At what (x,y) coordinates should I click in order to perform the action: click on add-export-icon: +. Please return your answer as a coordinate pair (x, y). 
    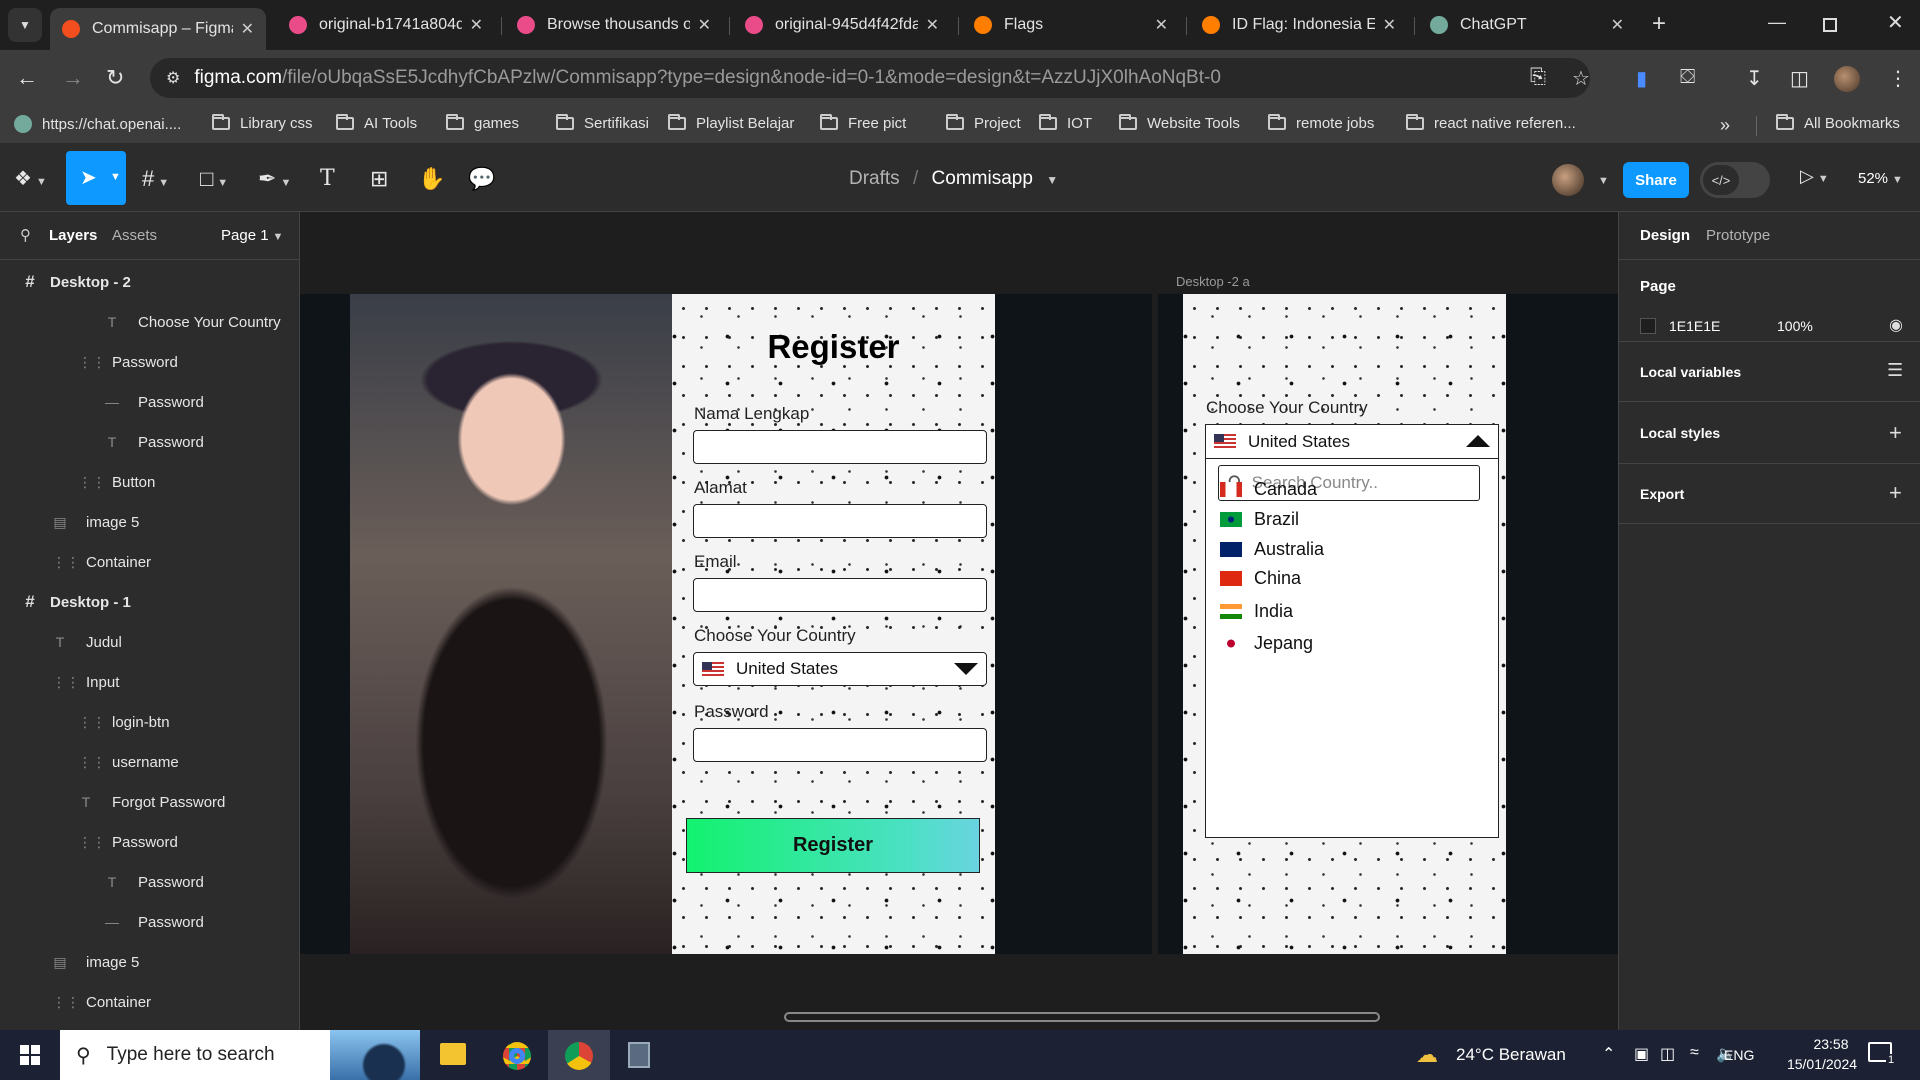
    Looking at the image, I should click on (1895, 493).